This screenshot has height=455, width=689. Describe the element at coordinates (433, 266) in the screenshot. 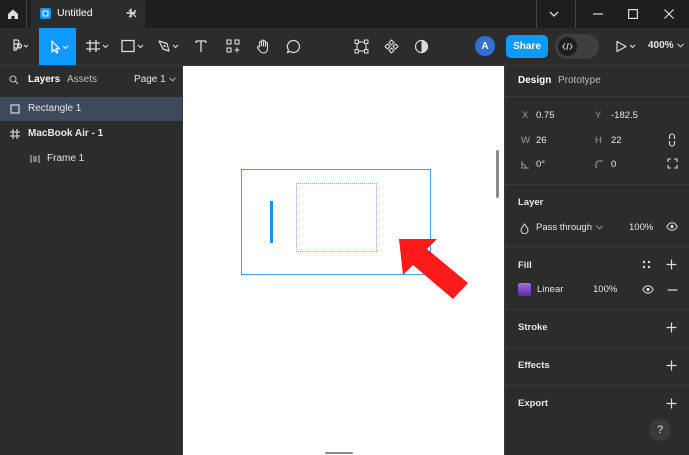

I see `red-arrow-annotation` at that location.